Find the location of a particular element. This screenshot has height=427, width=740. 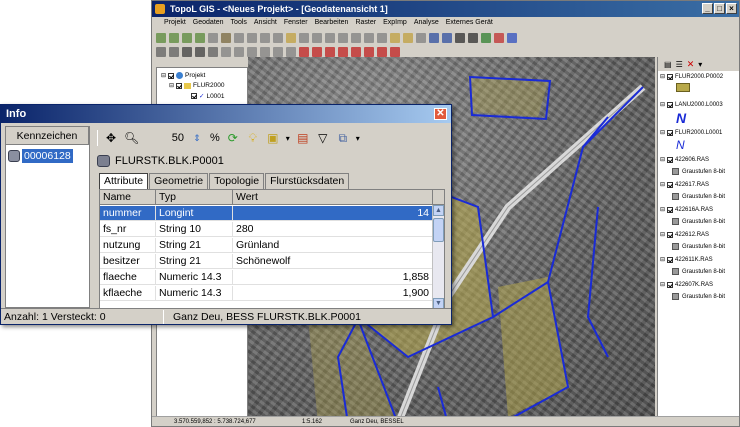

table-row: fs_nr String 10 280 is located at coordinates (266, 229).